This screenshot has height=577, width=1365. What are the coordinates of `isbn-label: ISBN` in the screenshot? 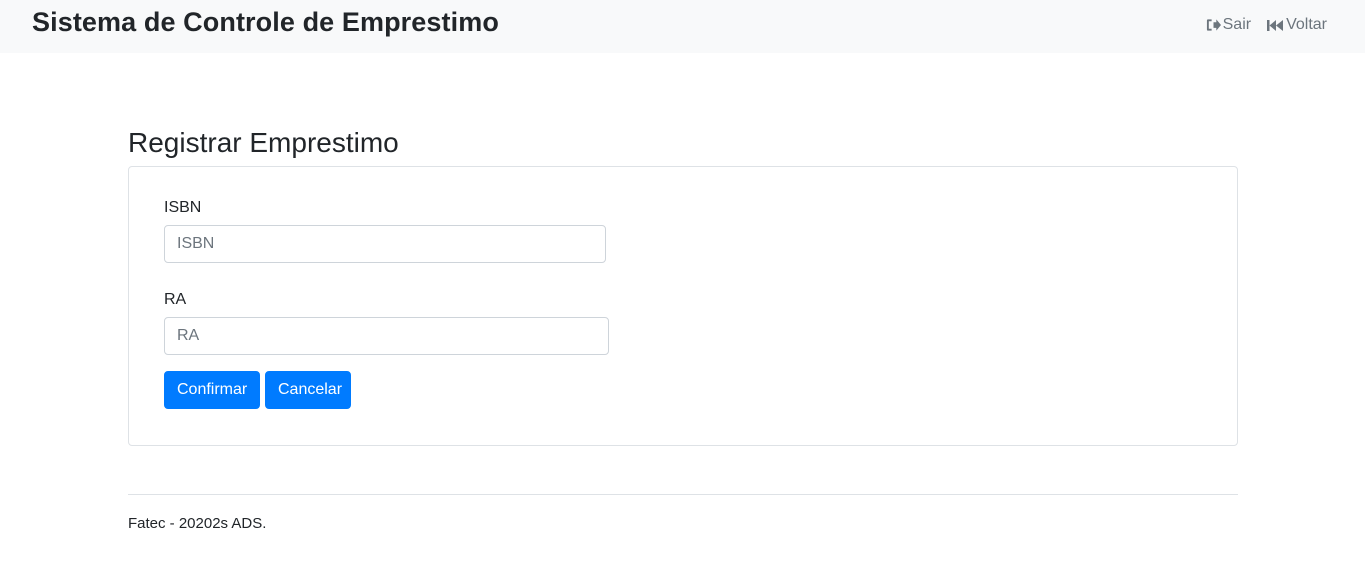 It's located at (183, 207).